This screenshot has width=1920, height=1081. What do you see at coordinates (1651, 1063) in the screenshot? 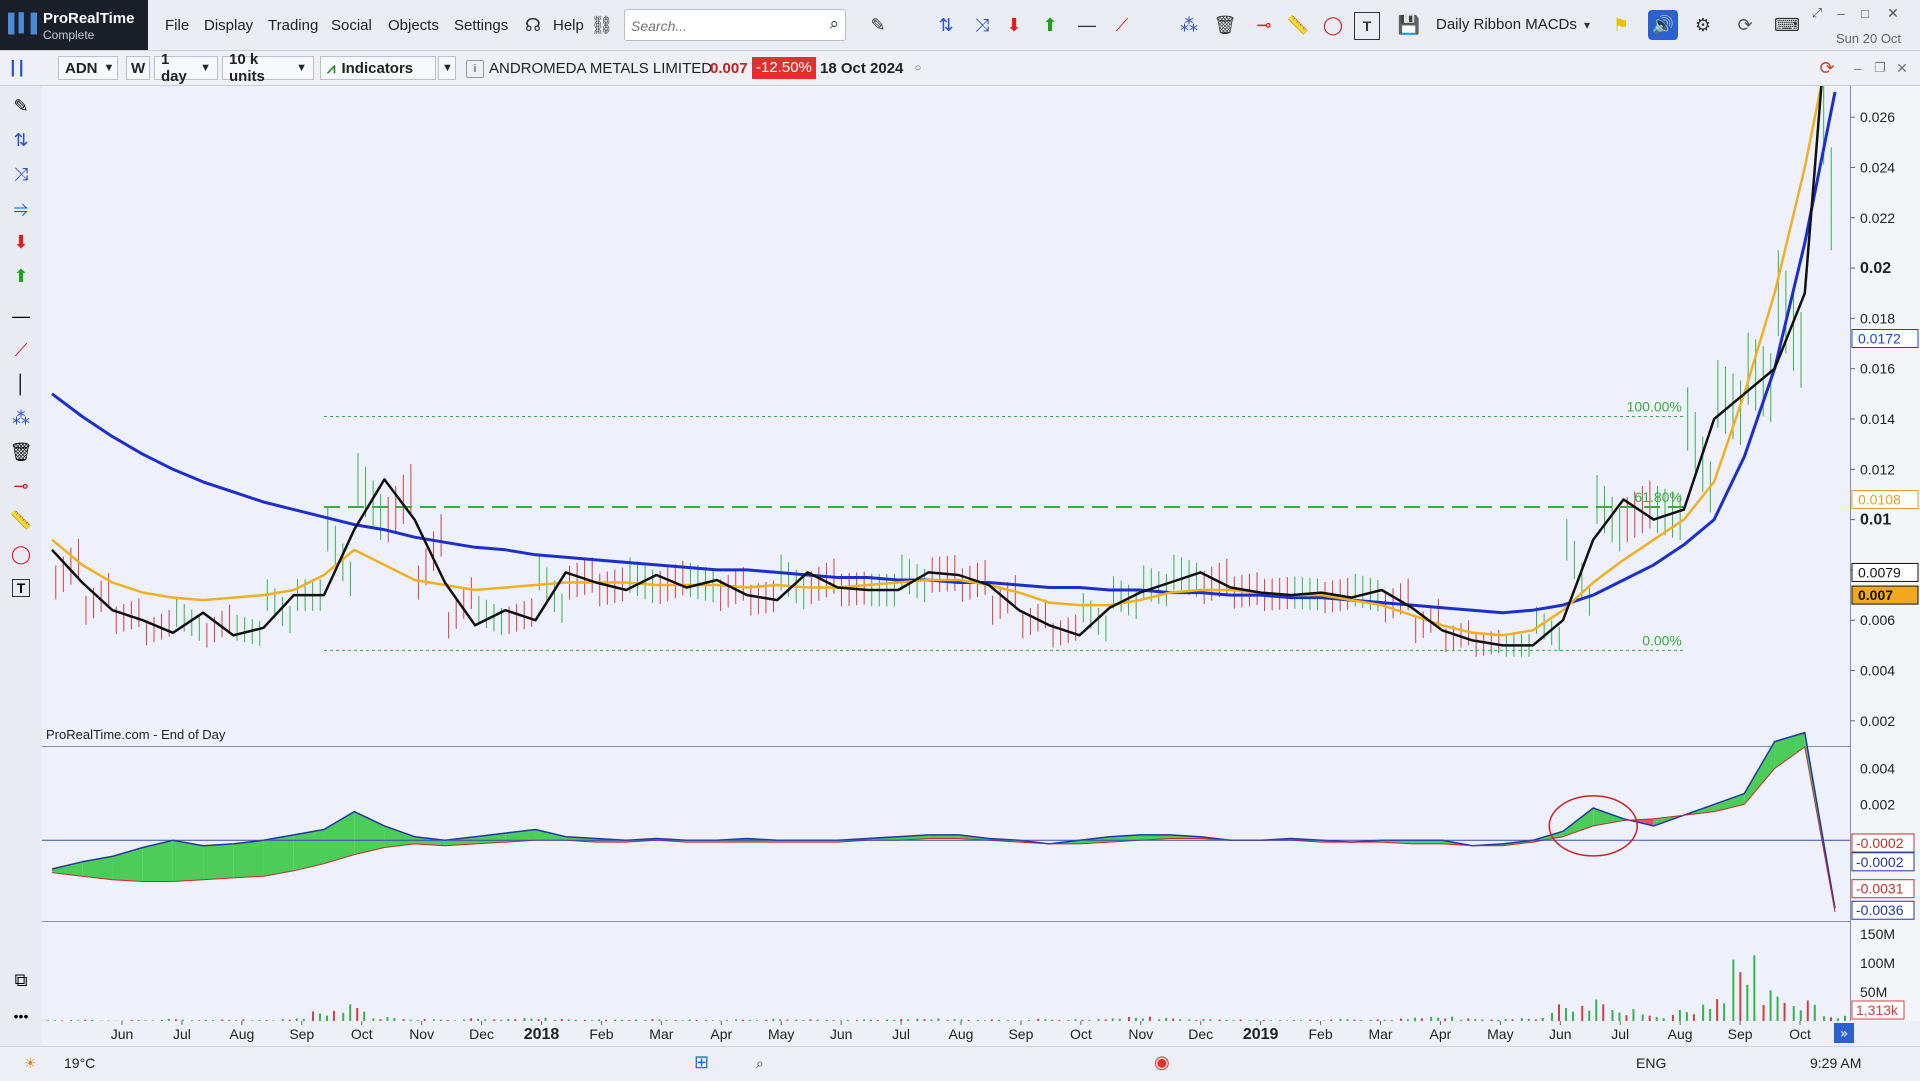
I see `language-indicator: ENG` at bounding box center [1651, 1063].